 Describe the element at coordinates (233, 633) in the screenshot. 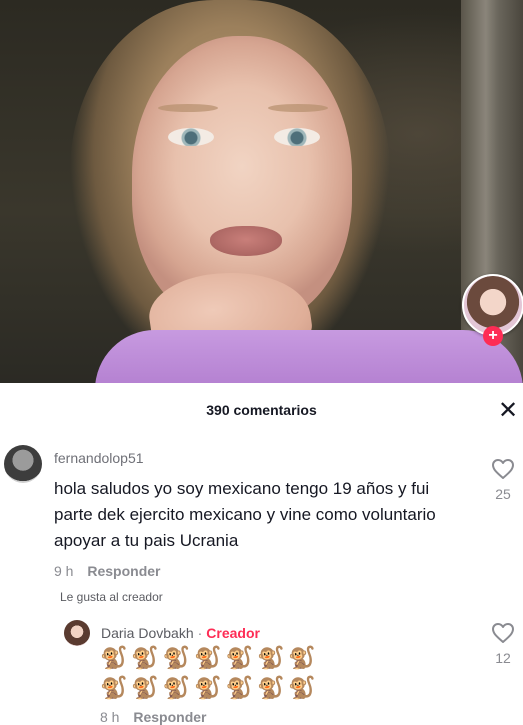

I see `creator-badge: Creador` at that location.